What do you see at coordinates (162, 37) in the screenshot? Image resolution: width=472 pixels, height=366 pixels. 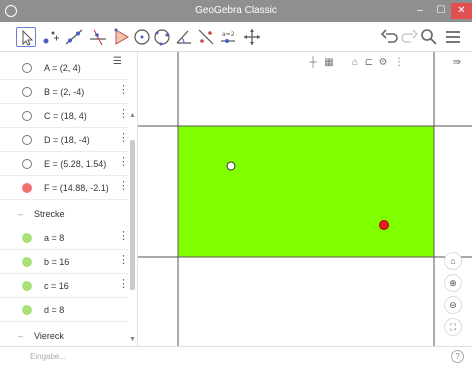 I see `circle-through-points-tool-icon` at bounding box center [162, 37].